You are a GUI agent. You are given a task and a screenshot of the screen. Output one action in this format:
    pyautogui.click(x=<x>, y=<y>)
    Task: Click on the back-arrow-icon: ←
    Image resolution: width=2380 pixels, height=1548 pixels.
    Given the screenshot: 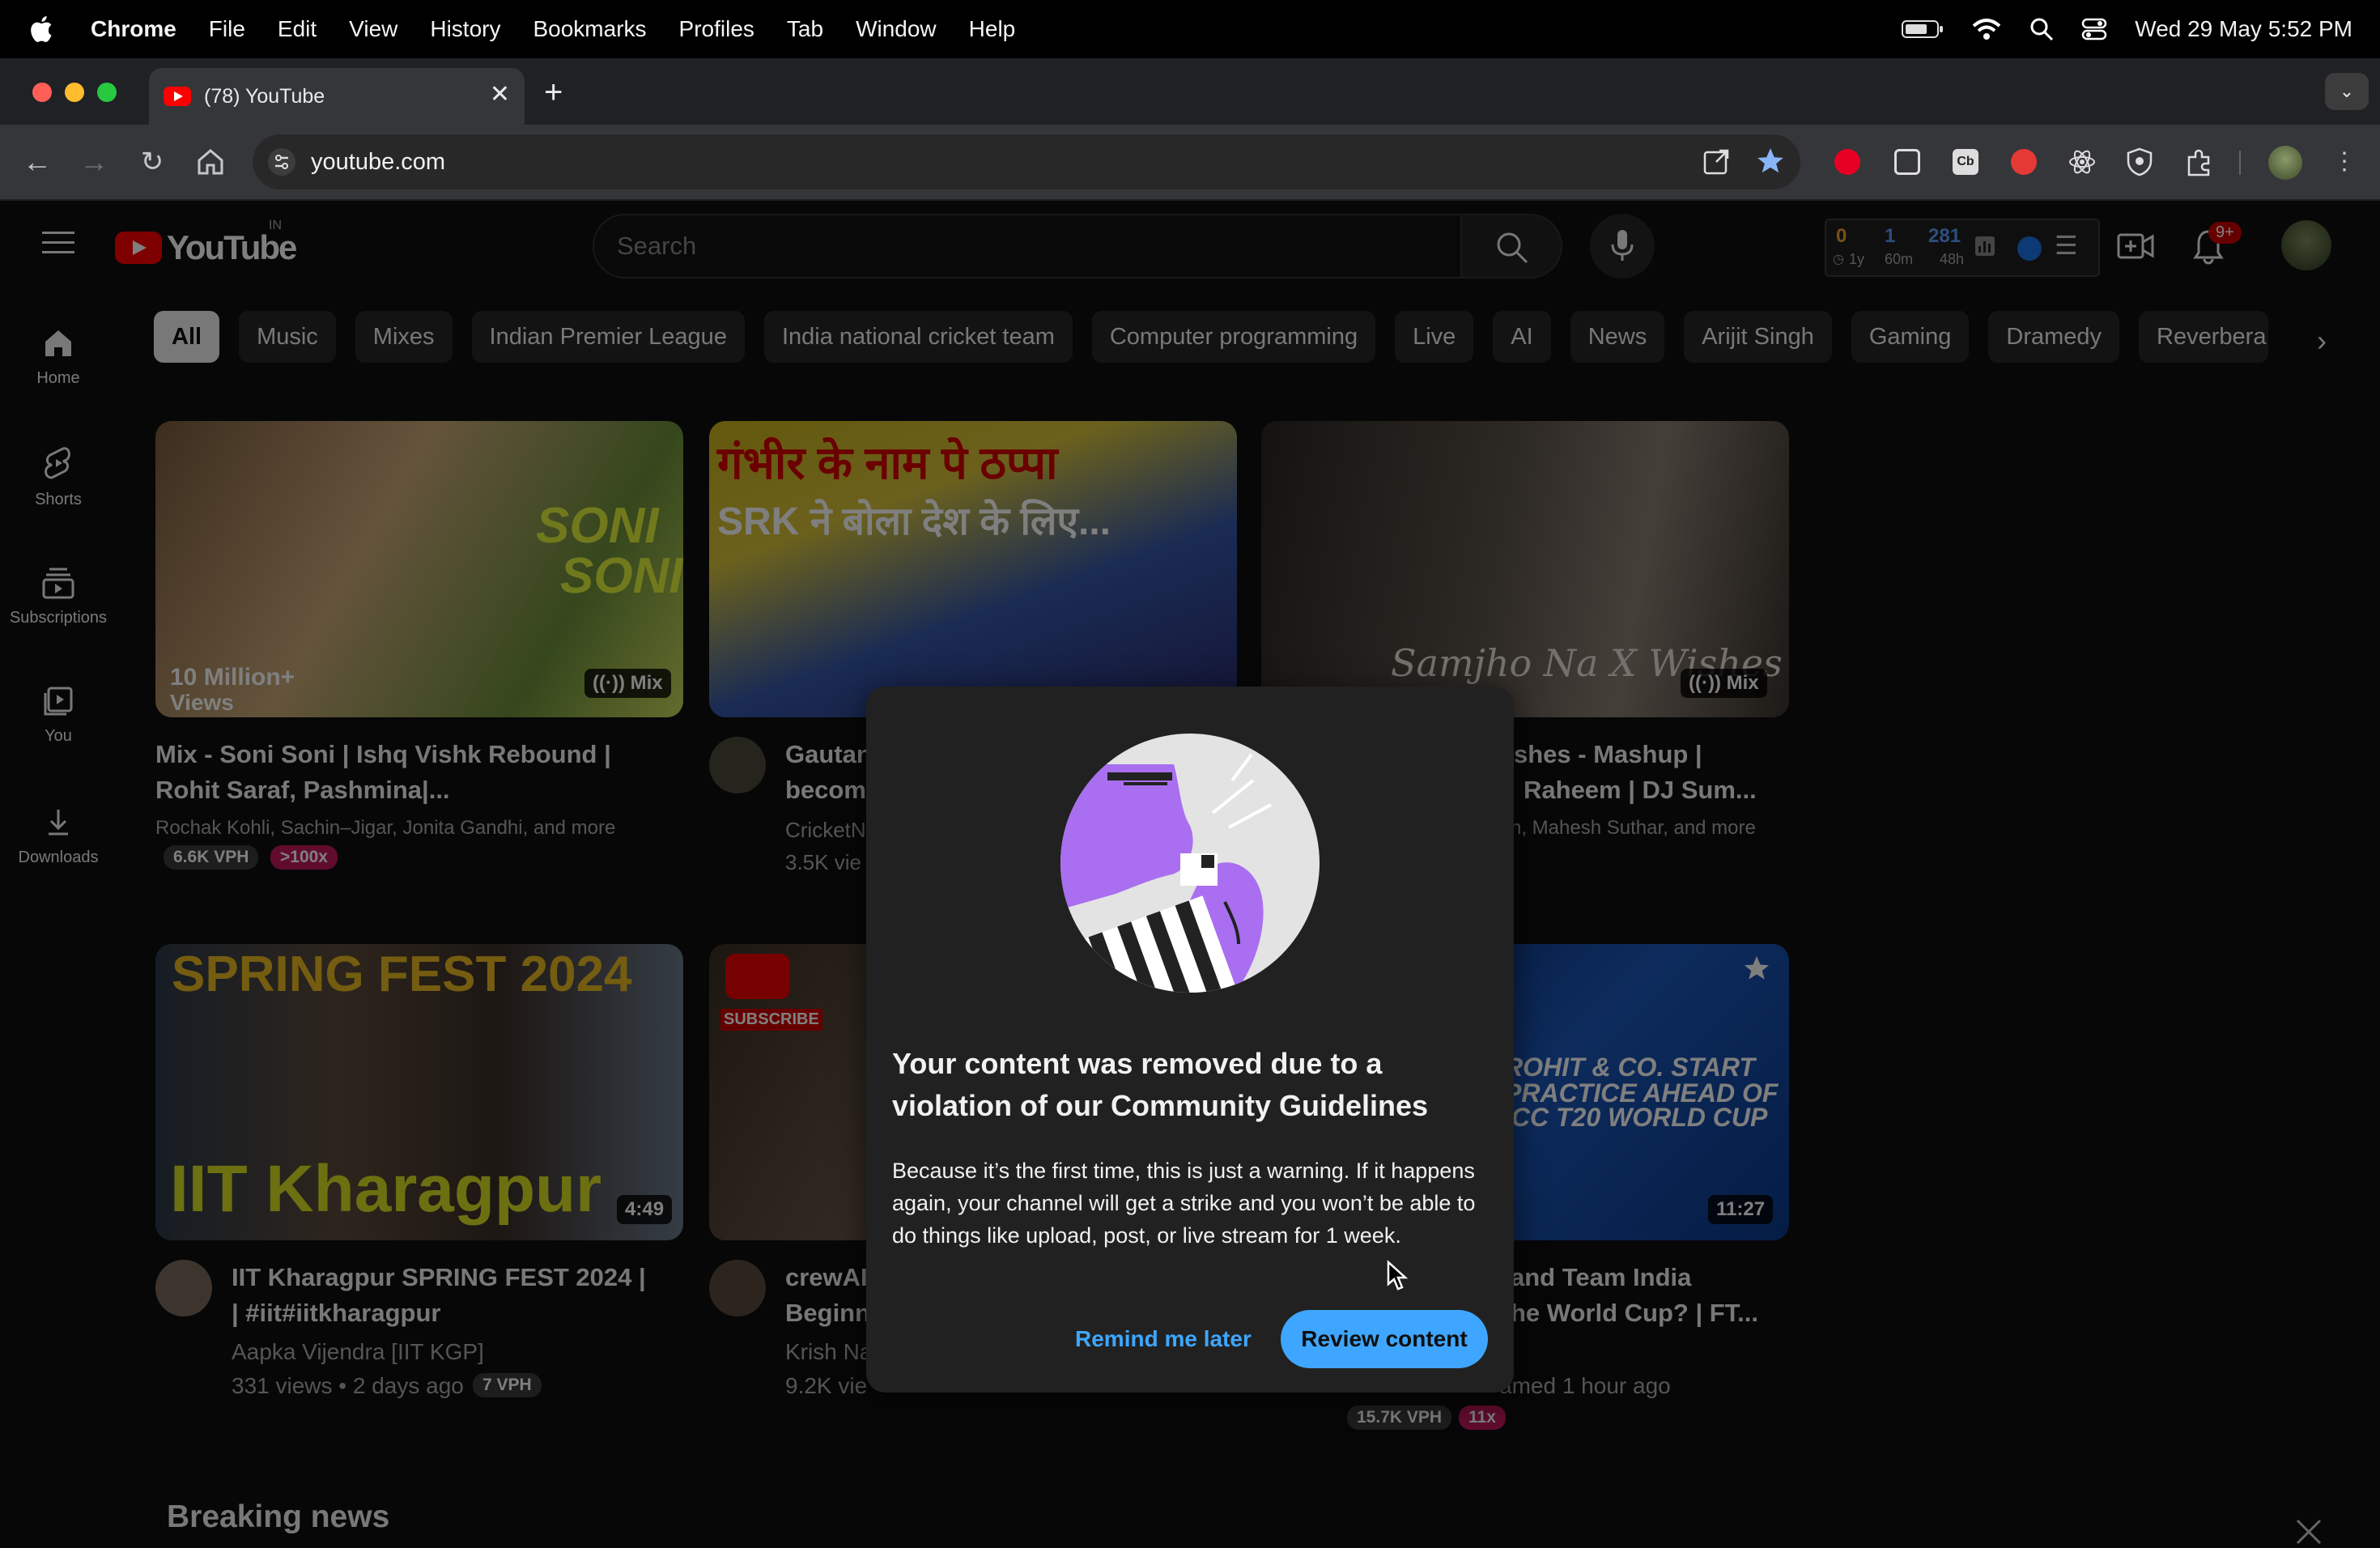 What is the action you would take?
    pyautogui.click(x=37, y=162)
    